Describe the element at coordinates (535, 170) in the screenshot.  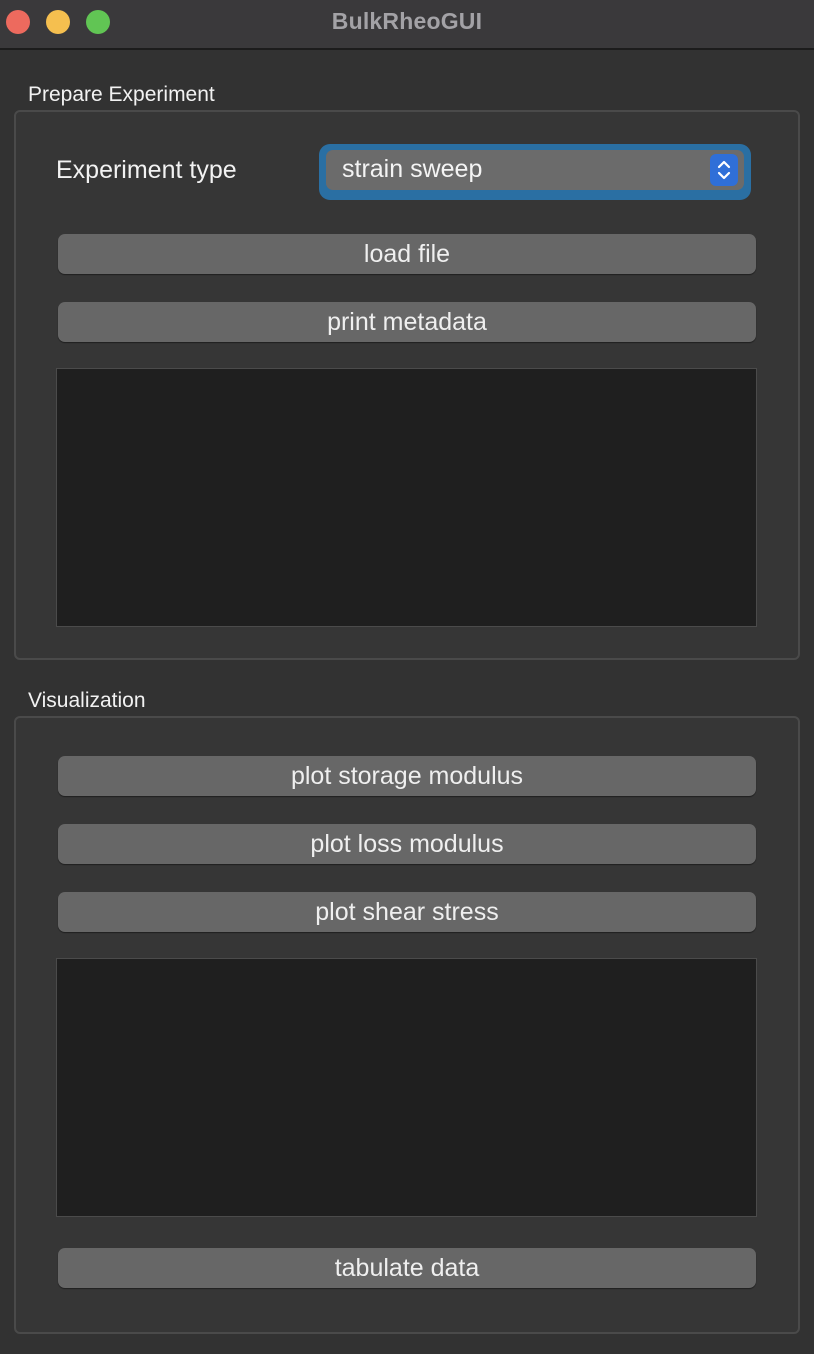
I see `experiment-type-select: strain sweep` at that location.